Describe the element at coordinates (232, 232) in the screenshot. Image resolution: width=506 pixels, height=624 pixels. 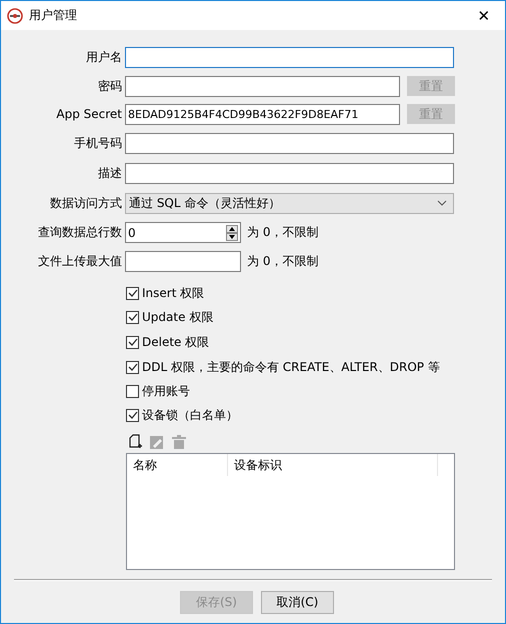
I see `spinner-arrows-icon` at that location.